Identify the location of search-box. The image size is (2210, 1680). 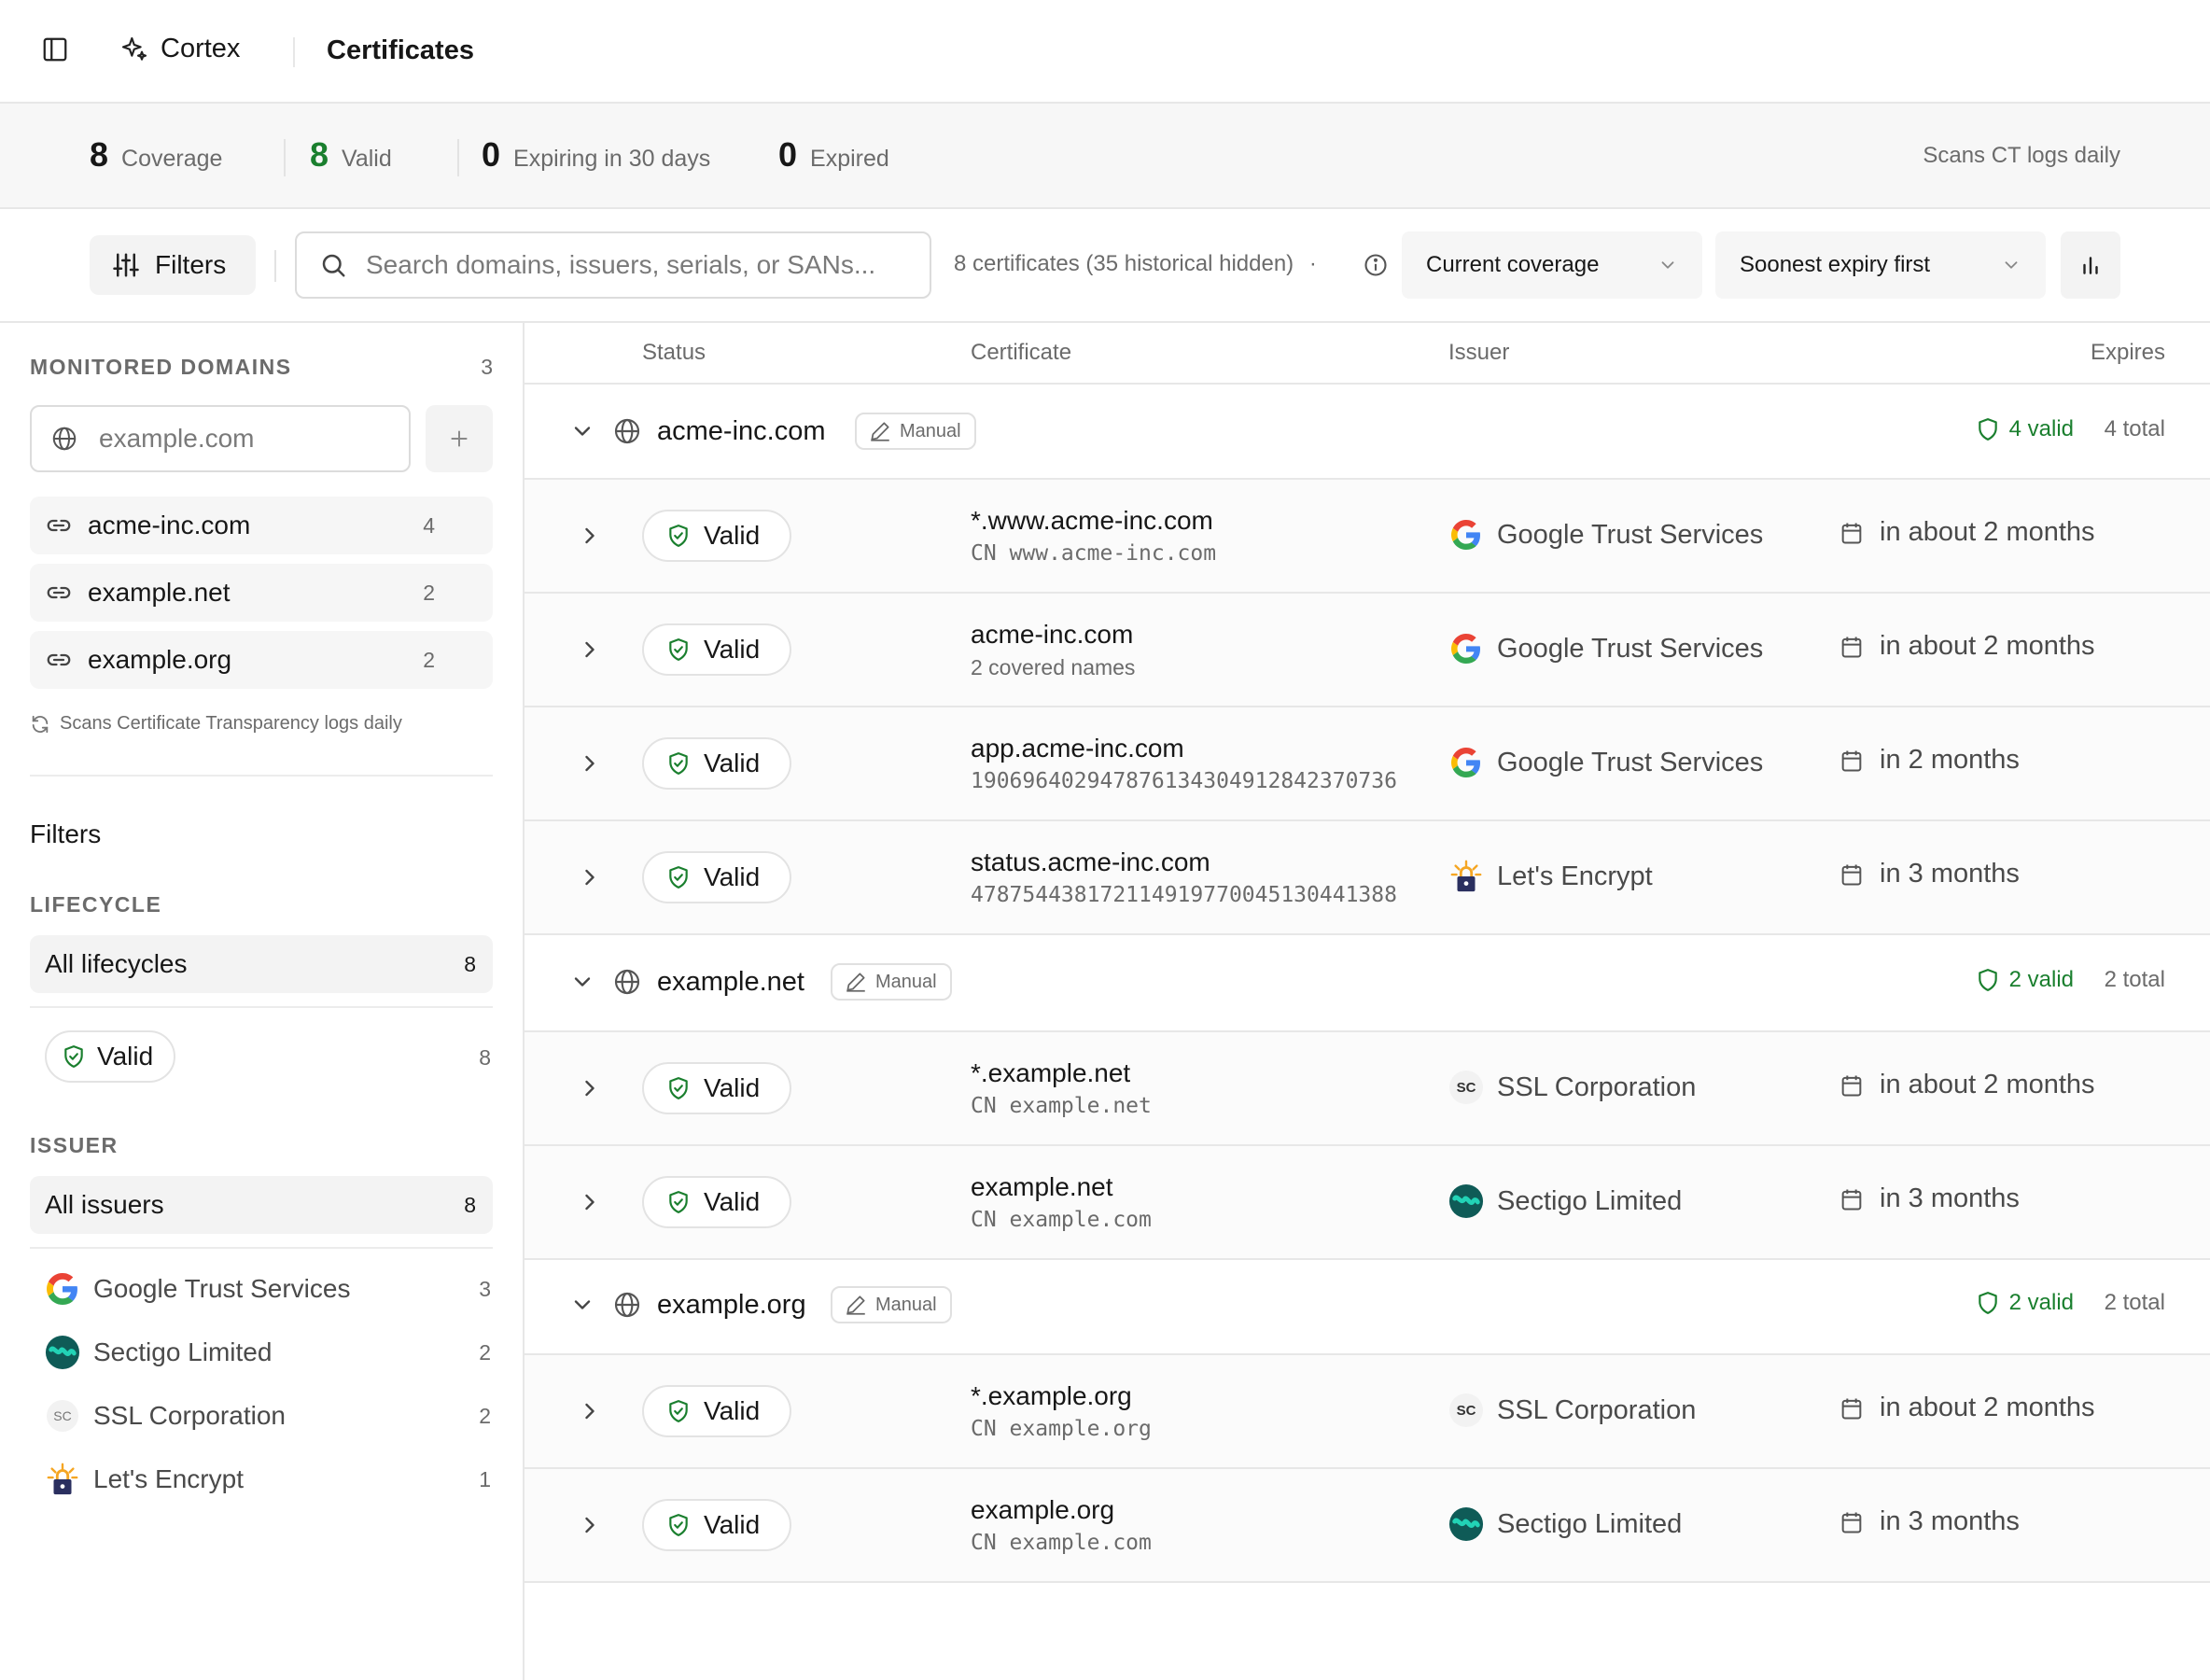
(613, 265).